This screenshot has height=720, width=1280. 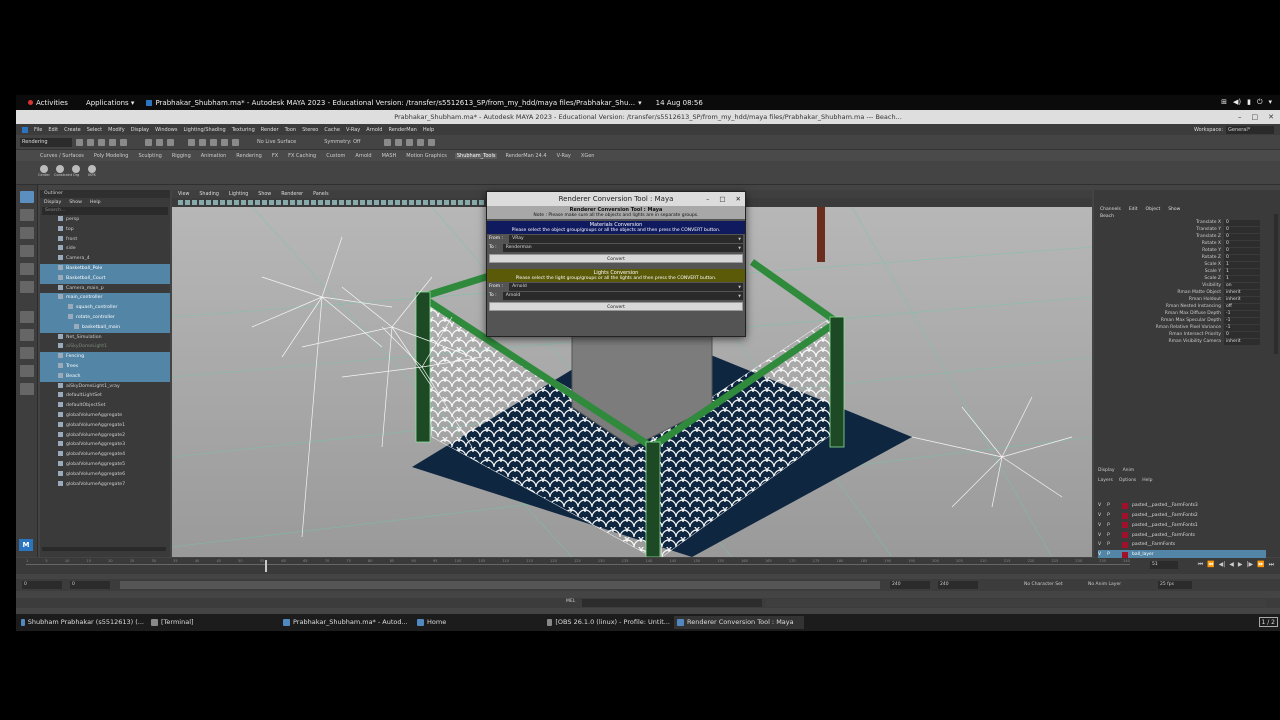 What do you see at coordinates (105, 259) in the screenshot?
I see `outliner-row: Camera_4` at bounding box center [105, 259].